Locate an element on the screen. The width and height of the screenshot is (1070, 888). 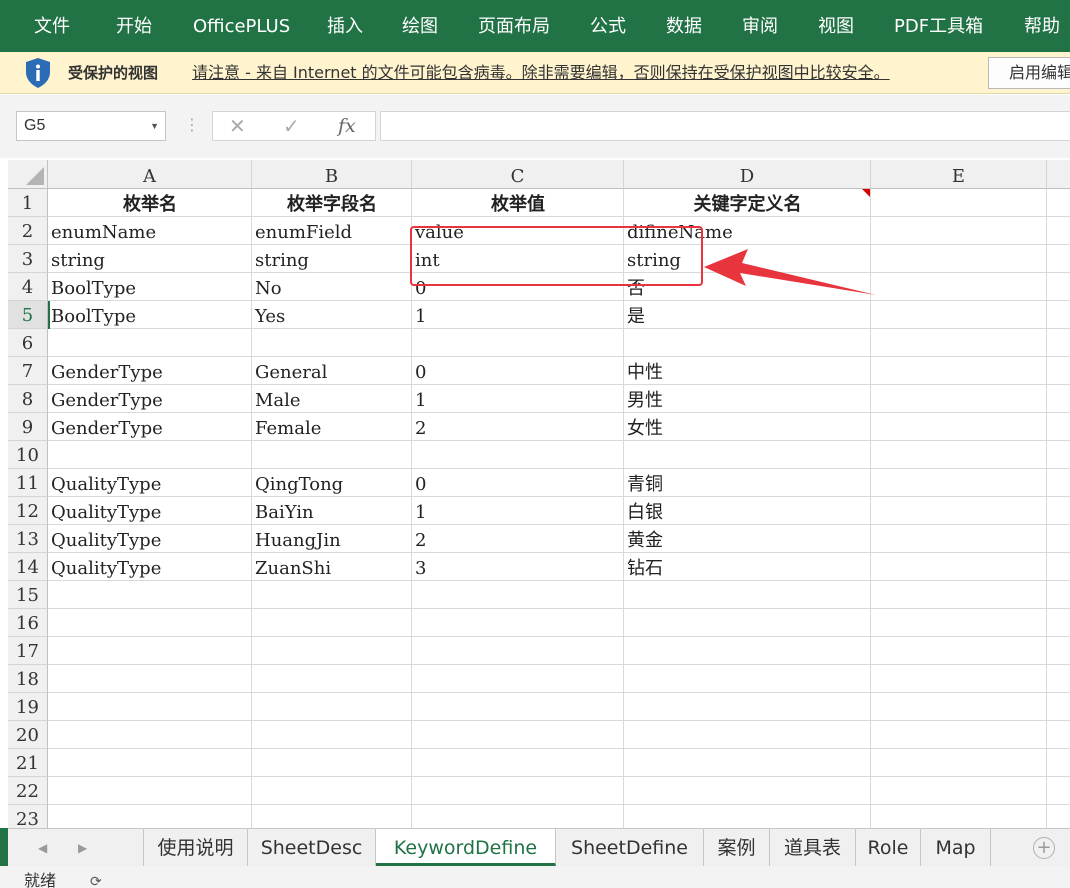
prev-sheet-icon: ◀ is located at coordinates (42, 848).